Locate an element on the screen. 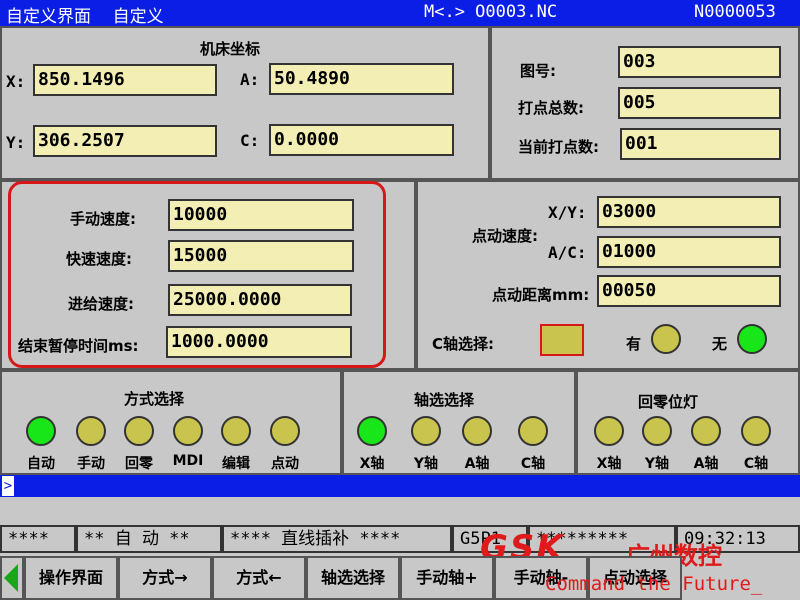 This screenshot has height=600, width=800. a-coord-label: A: is located at coordinates (250, 79).